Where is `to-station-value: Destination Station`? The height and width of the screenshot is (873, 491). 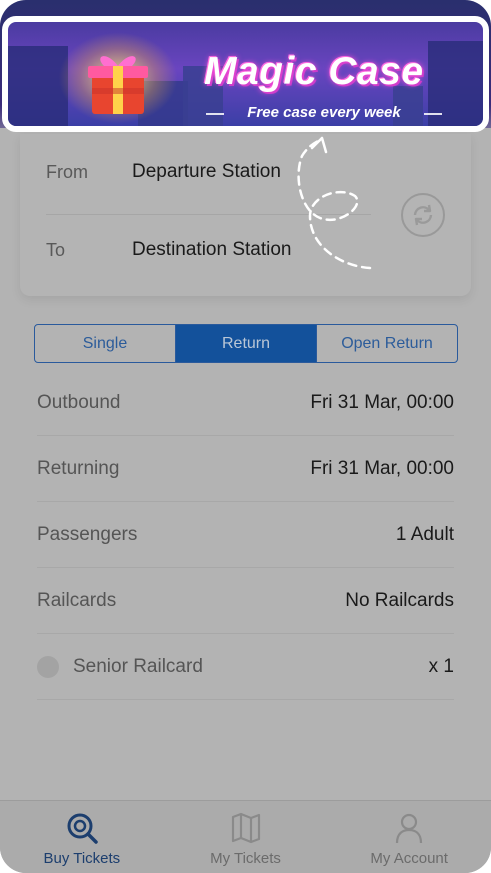 to-station-value: Destination Station is located at coordinates (212, 249).